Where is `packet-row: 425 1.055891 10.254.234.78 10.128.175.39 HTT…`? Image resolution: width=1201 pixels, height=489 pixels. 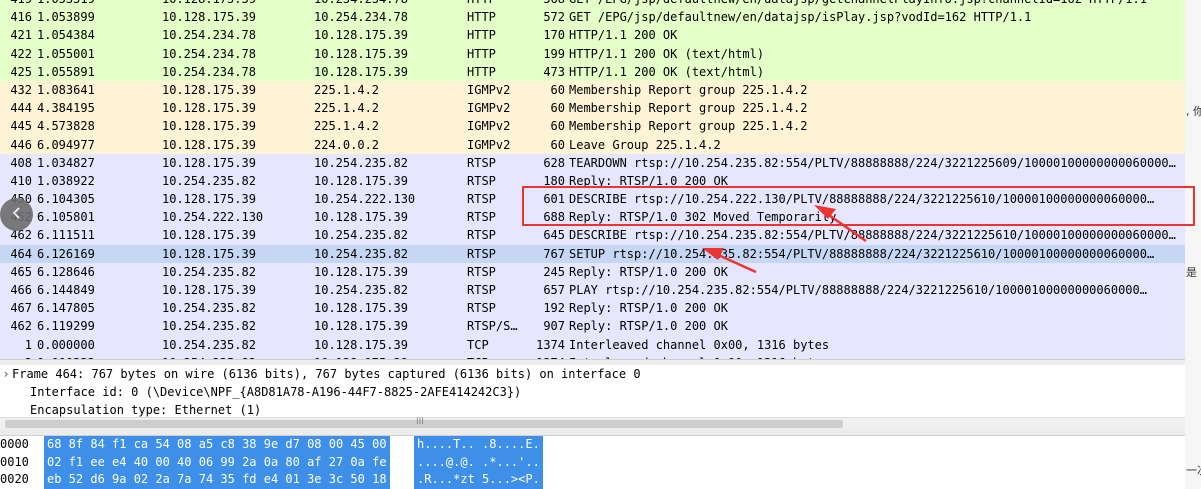 packet-row: 425 1.055891 10.254.234.78 10.128.175.39 HTT… is located at coordinates (592, 71).